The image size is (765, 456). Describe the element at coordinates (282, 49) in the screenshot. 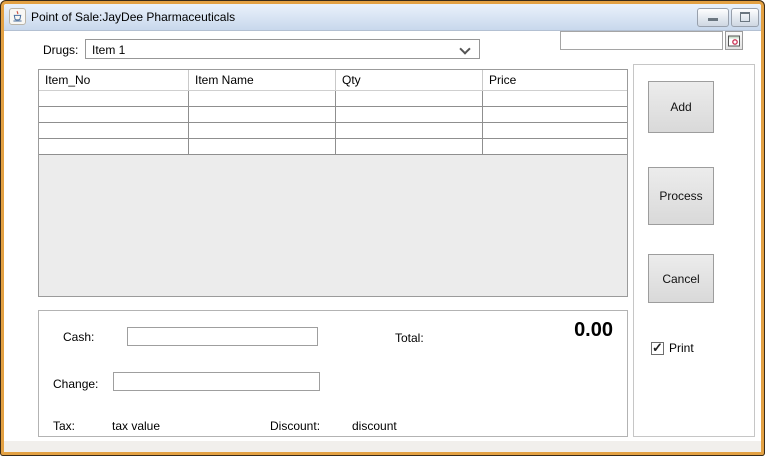

I see `drugs-combobox: Item 1` at that location.